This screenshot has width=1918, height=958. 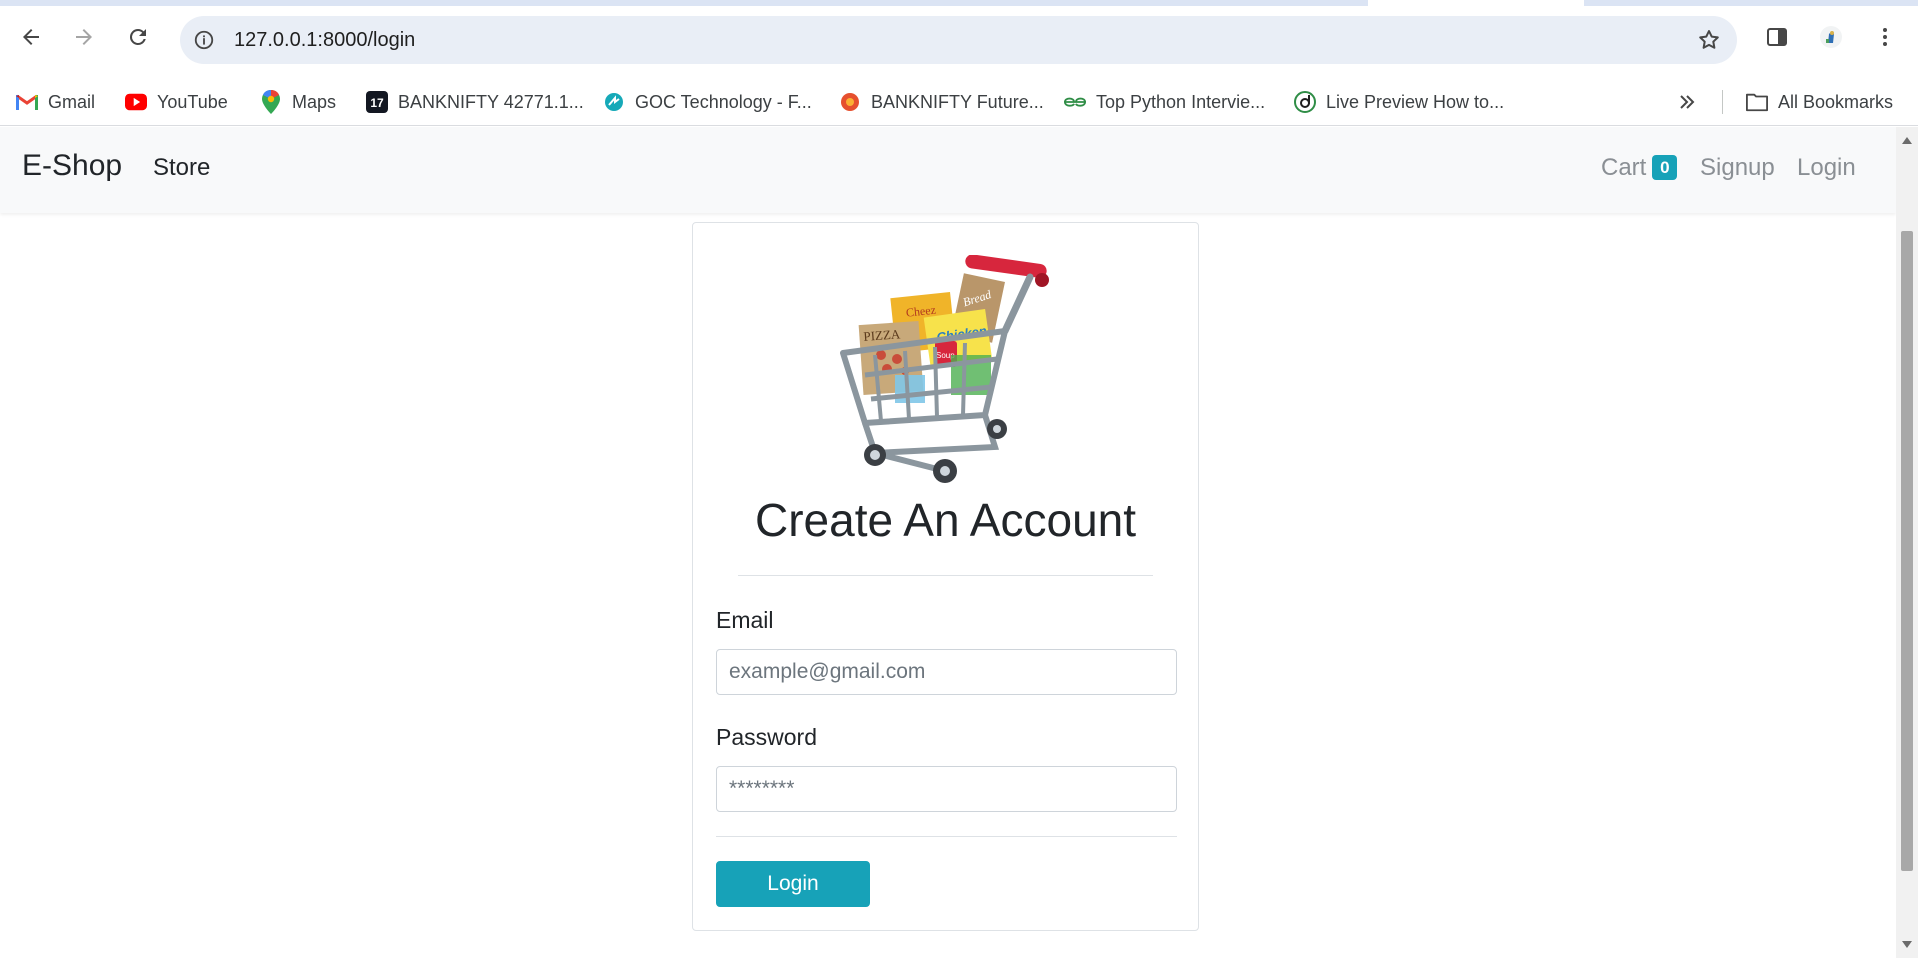 I want to click on side-panel-button, so click(x=1777, y=37).